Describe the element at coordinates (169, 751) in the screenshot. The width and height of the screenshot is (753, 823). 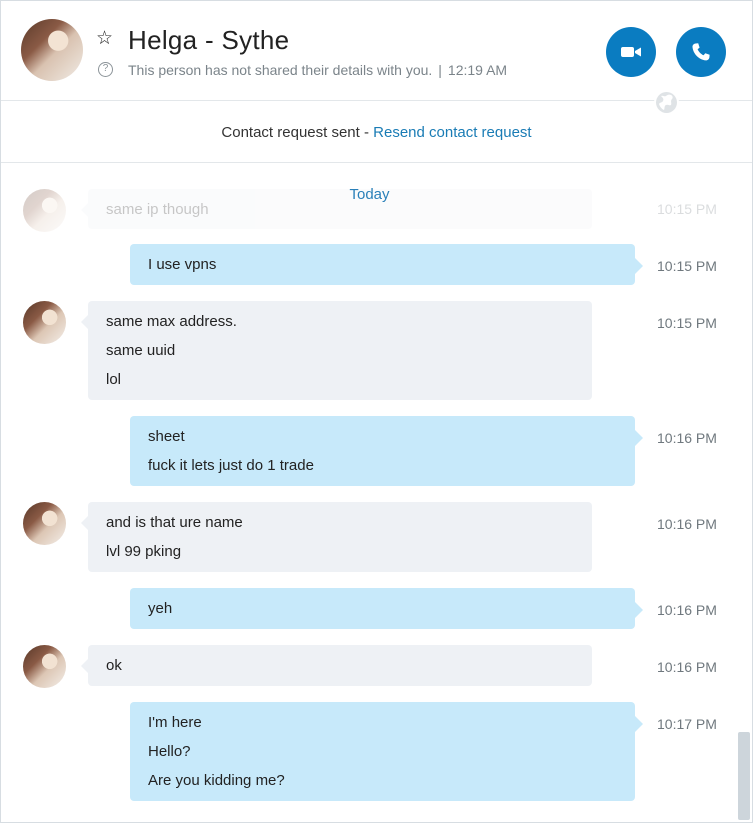
I see `message-text: Hello?` at that location.